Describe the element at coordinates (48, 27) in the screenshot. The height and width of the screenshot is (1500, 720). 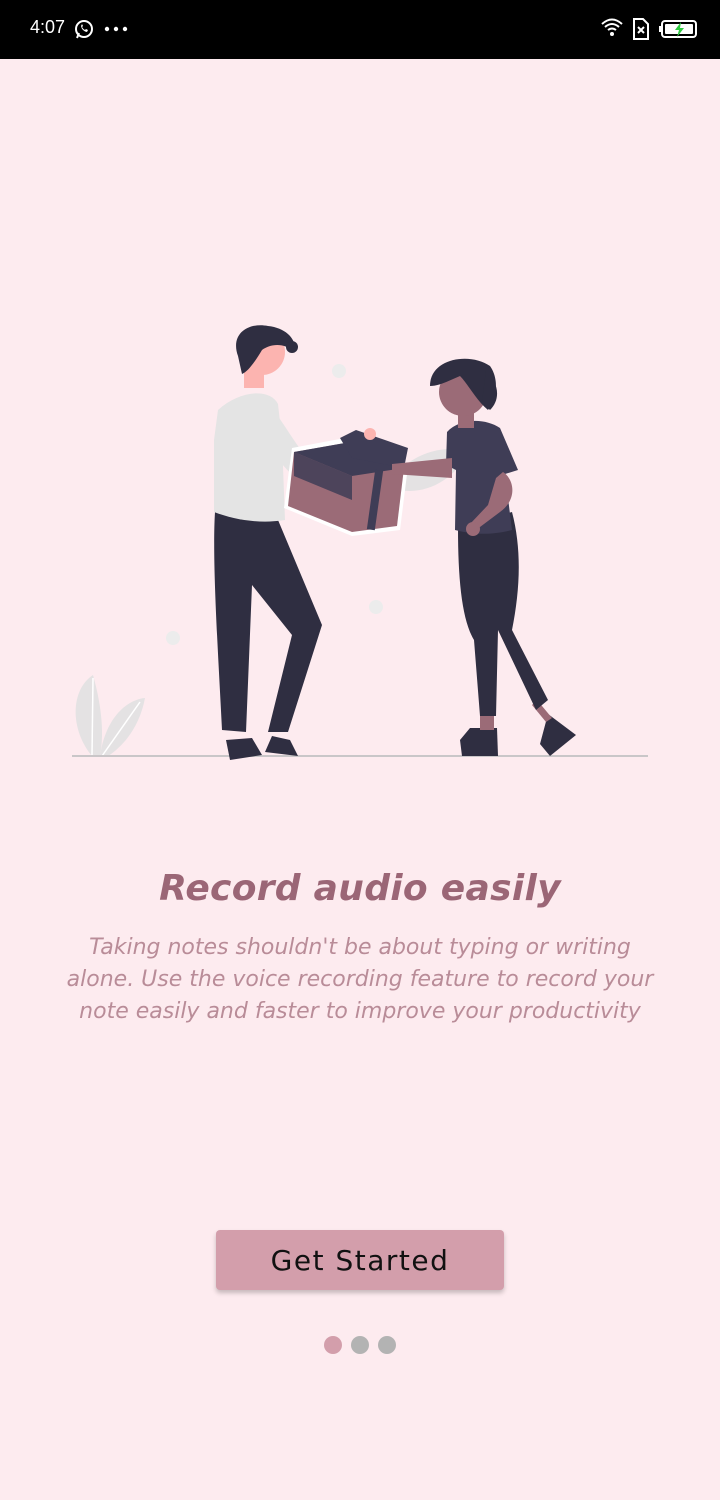
I see `status-time: 4:07` at that location.